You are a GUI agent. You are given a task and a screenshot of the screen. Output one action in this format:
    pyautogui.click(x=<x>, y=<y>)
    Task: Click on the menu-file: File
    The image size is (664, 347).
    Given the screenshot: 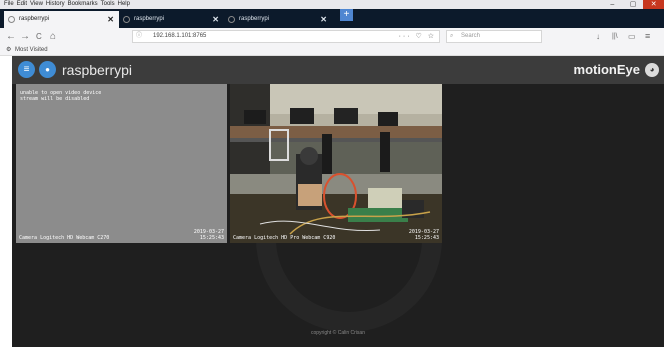 What is the action you would take?
    pyautogui.click(x=9, y=4)
    